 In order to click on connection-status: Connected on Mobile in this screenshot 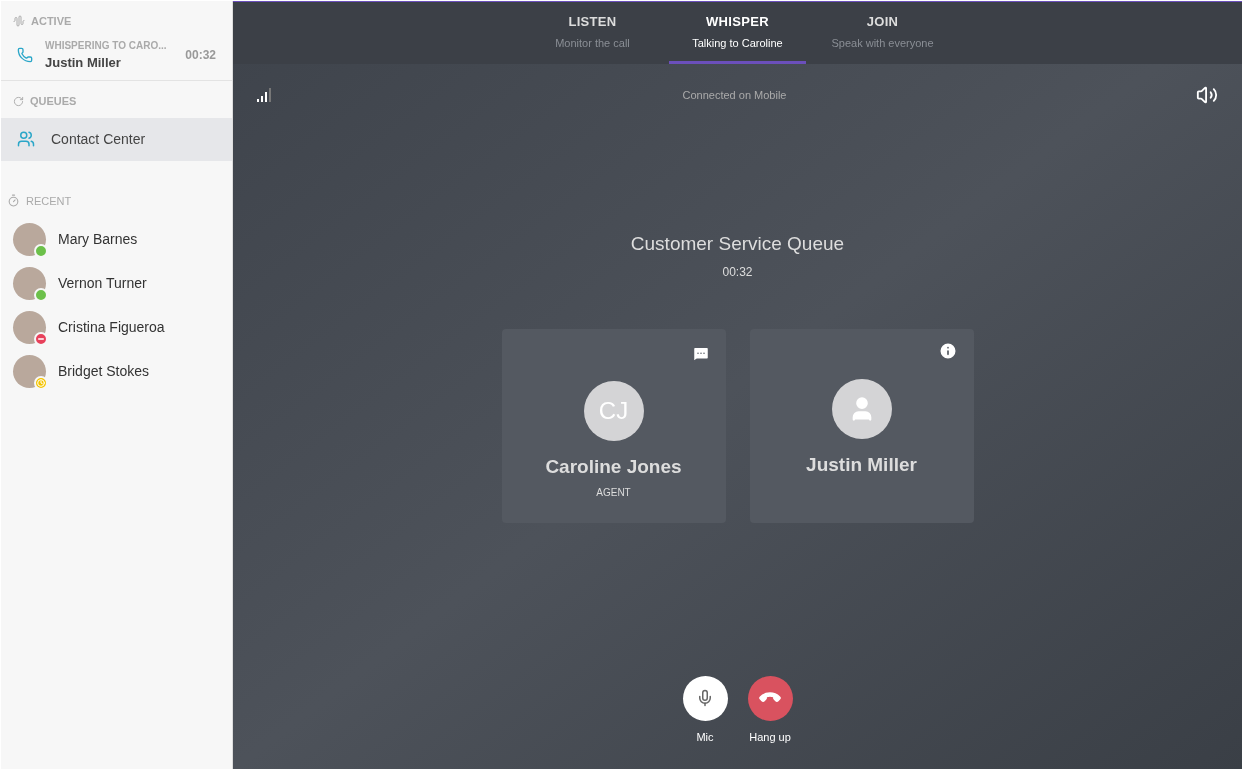, I will do `click(734, 95)`.